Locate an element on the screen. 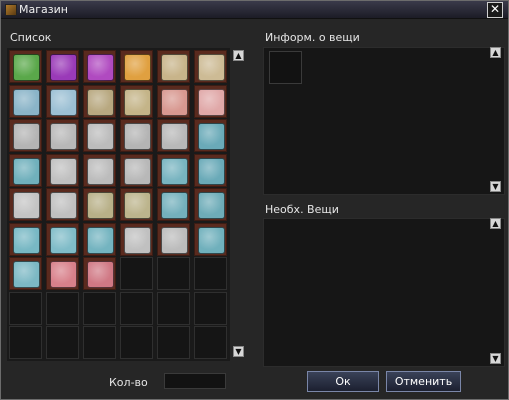 This screenshot has width=509, height=400. title-bar: Магазин ✕ is located at coordinates (254, 10).